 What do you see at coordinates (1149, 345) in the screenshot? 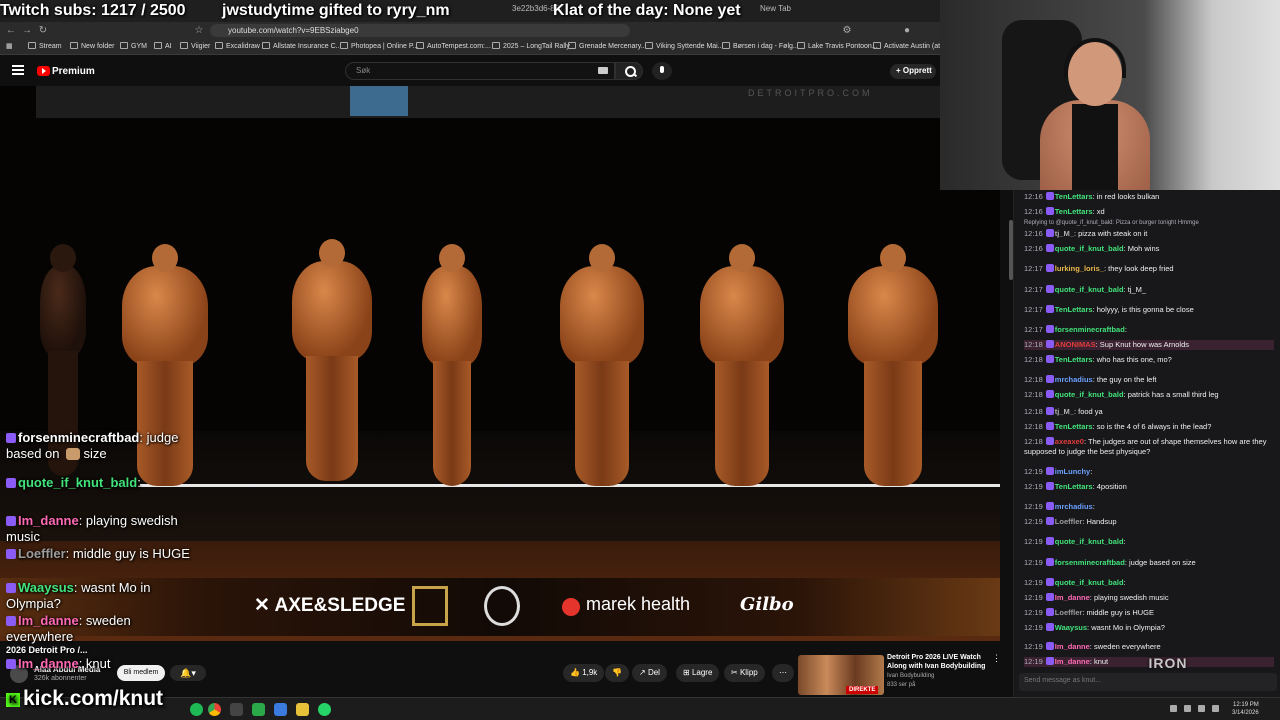
I see `chat-message: 12:18 ANONIMAS: Sup Knut how was Arnolds` at bounding box center [1149, 345].